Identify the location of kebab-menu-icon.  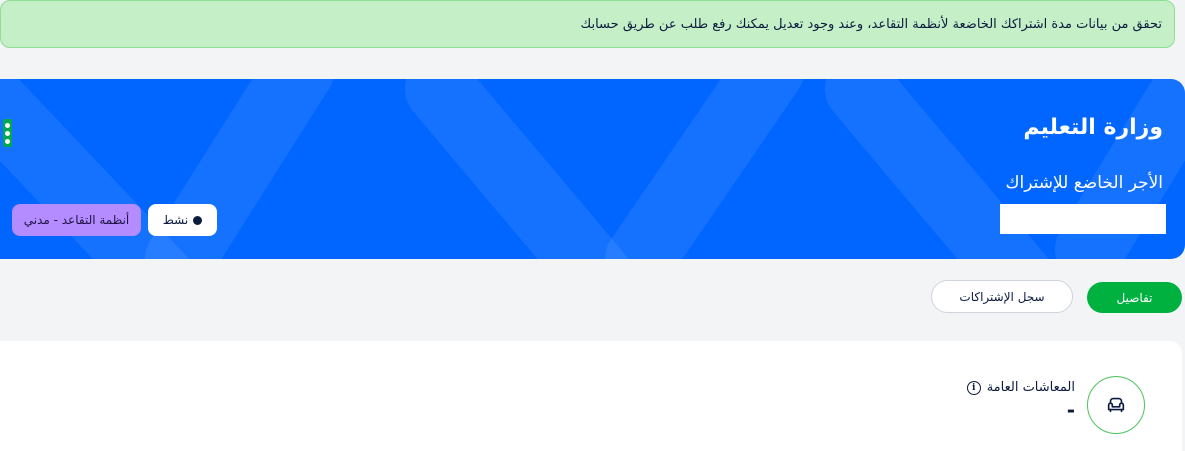
(7, 133).